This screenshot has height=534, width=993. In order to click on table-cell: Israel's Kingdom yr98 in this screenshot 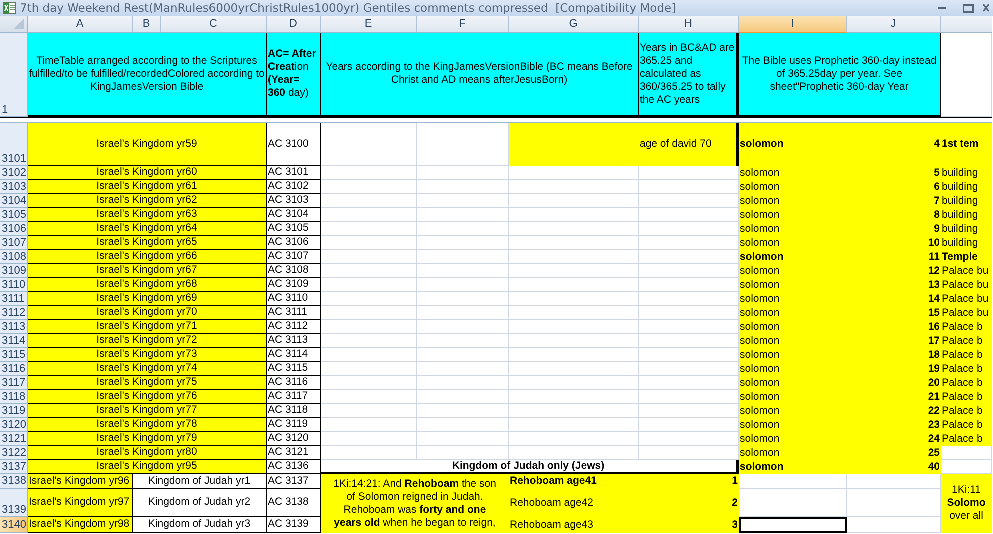, I will do `click(80, 525)`.